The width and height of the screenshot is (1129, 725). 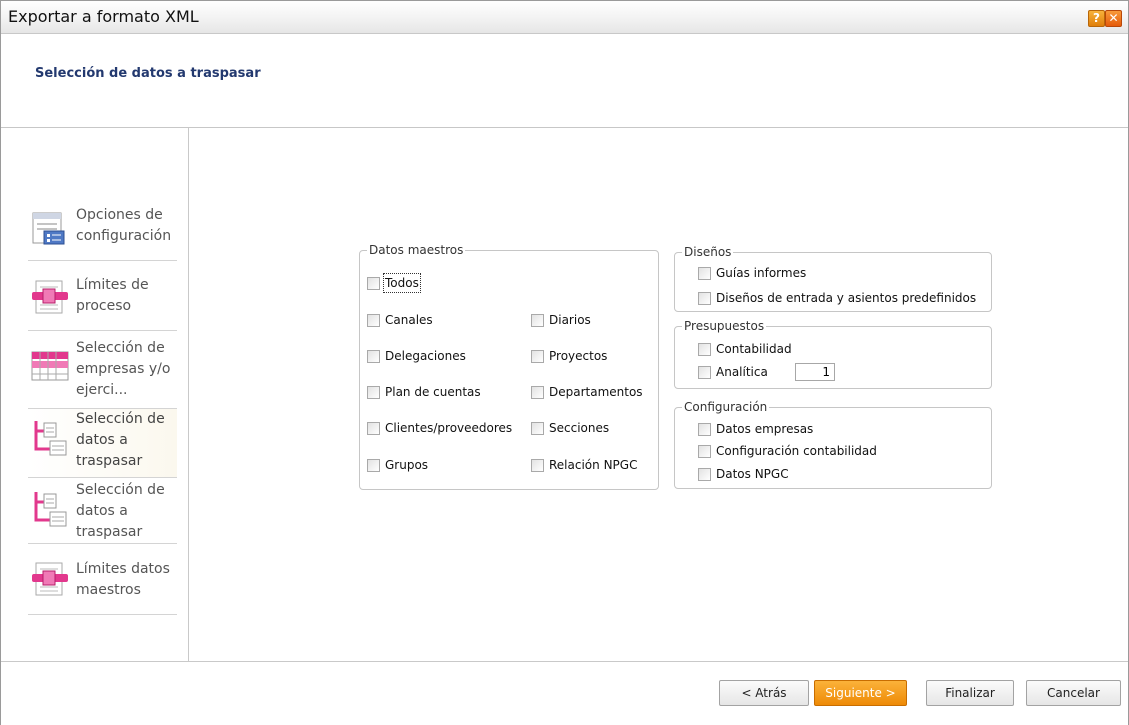 What do you see at coordinates (970, 693) in the screenshot?
I see `finish-button: Finalizar` at bounding box center [970, 693].